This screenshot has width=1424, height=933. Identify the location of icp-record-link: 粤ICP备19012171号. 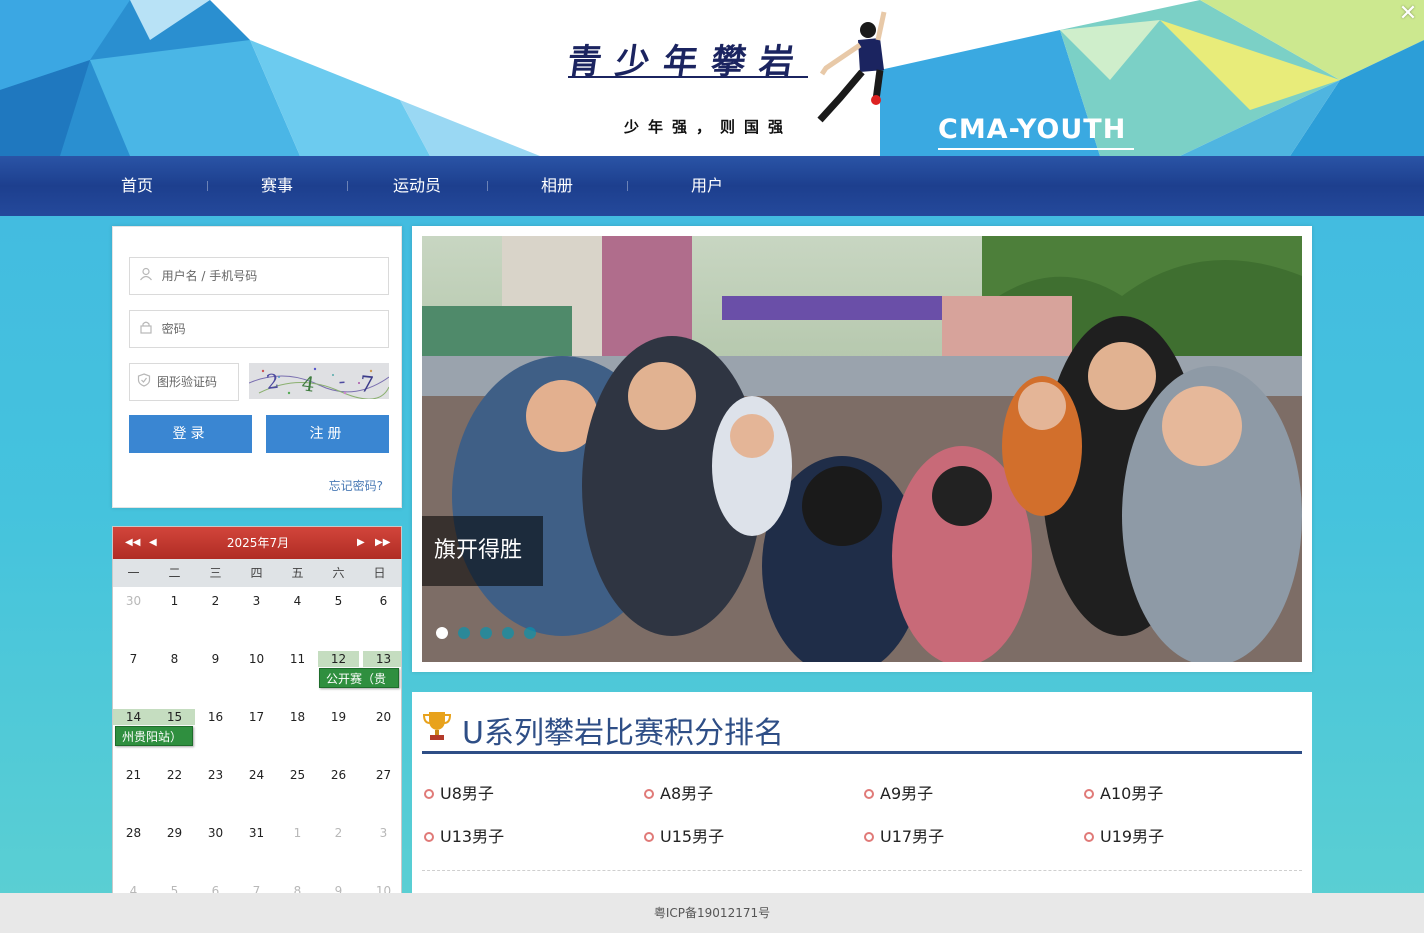
(712, 913).